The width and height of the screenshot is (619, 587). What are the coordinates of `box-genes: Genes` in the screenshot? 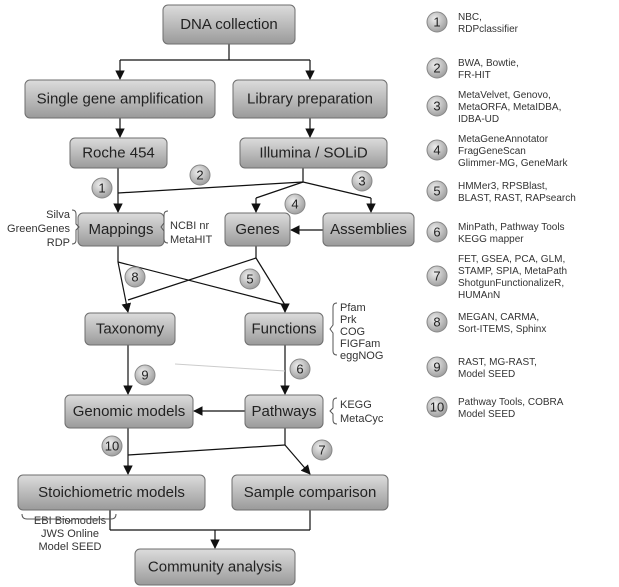 It's located at (257, 229).